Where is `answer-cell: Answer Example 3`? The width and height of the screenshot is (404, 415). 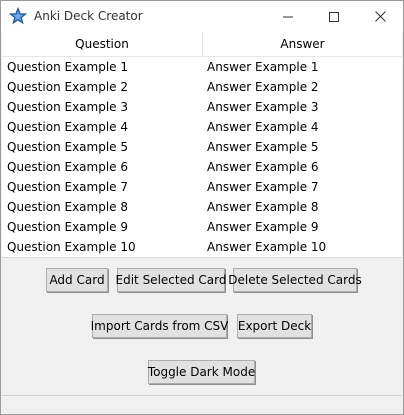
answer-cell: Answer Example 3 is located at coordinates (263, 107).